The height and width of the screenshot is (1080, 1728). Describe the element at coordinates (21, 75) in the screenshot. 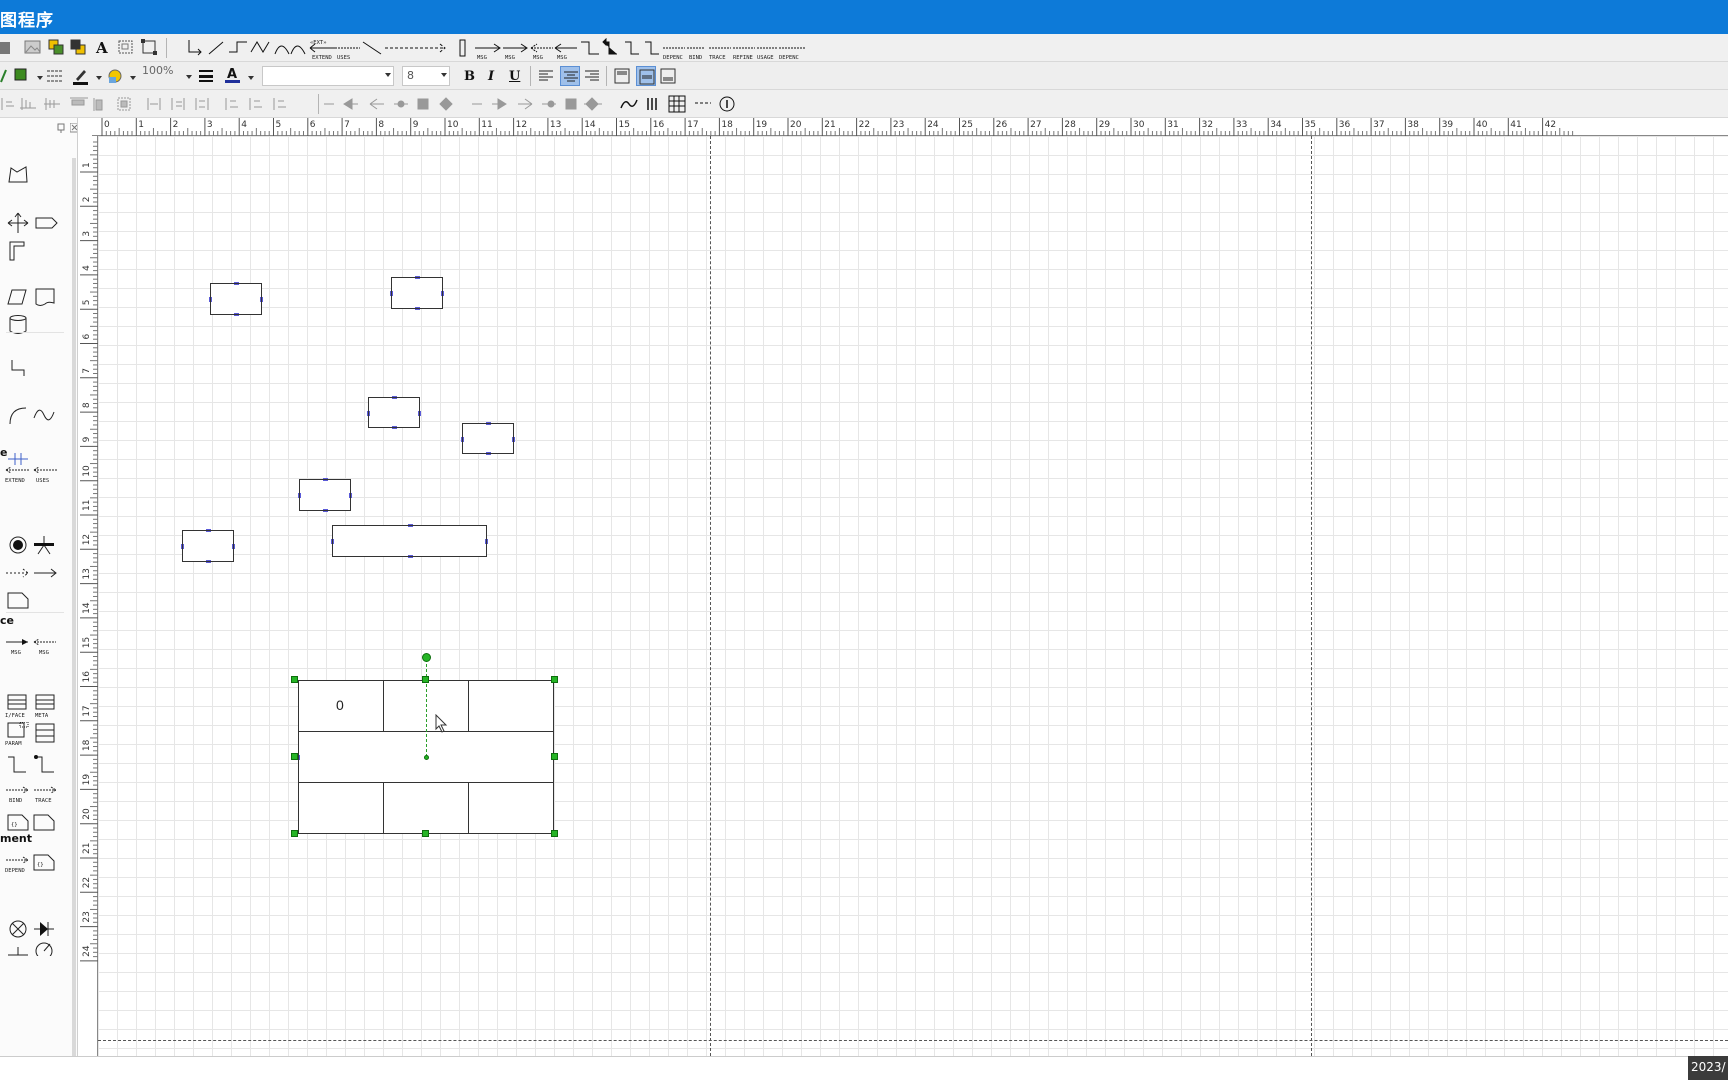

I see `fill-color-icon` at that location.